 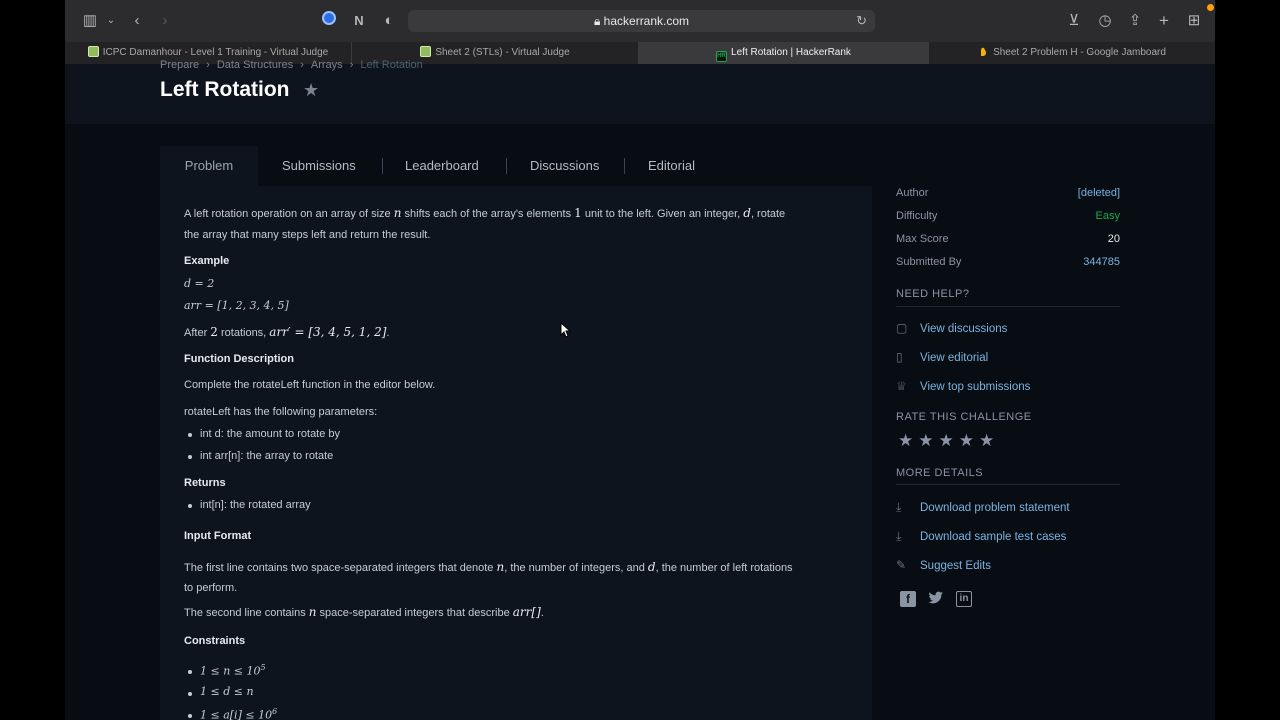 I want to click on url-text: hackerrank.com, so click(x=646, y=21).